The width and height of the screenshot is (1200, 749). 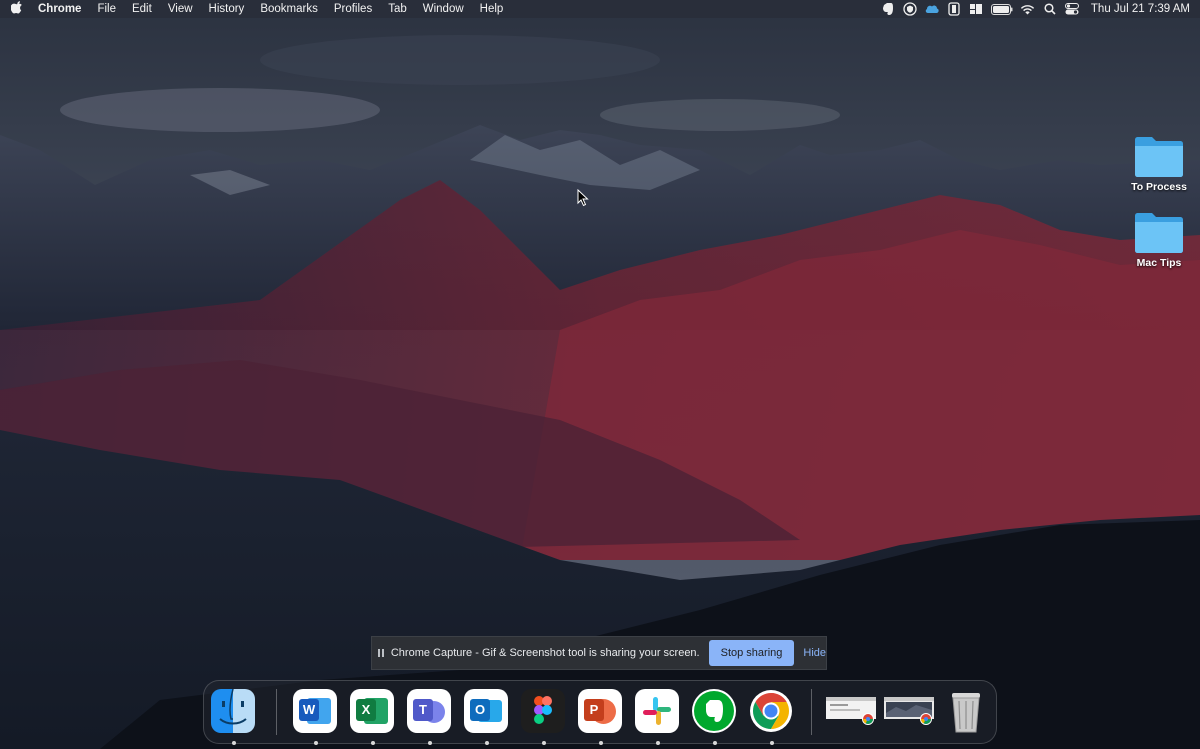 What do you see at coordinates (888, 9) in the screenshot?
I see `evernote-icon` at bounding box center [888, 9].